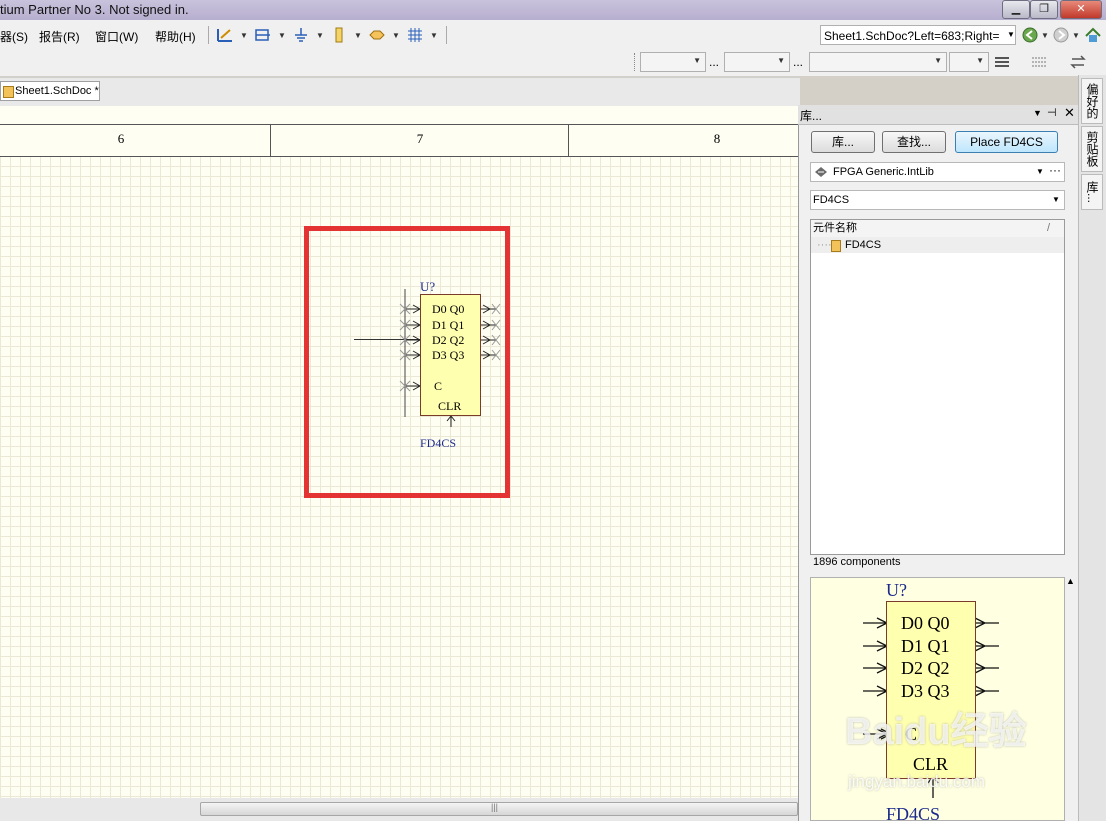 The image size is (1106, 821). I want to click on menu-item-tools: 器(S), so click(14, 36).